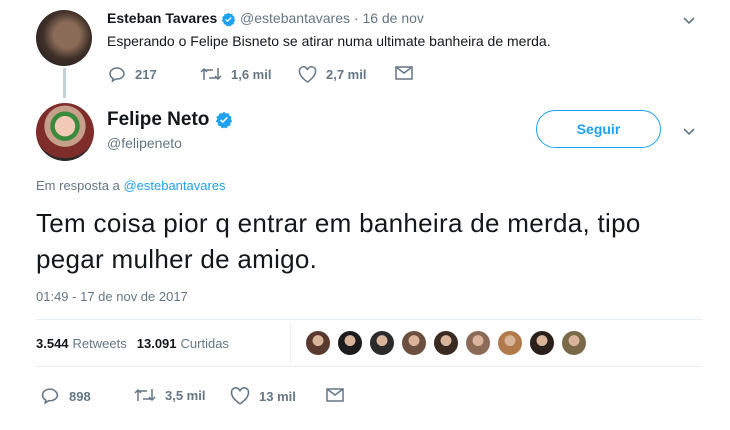 The image size is (730, 430). What do you see at coordinates (112, 296) in the screenshot?
I see `tweet-timestamp: 01:49 - 17 de nov de 2017` at bounding box center [112, 296].